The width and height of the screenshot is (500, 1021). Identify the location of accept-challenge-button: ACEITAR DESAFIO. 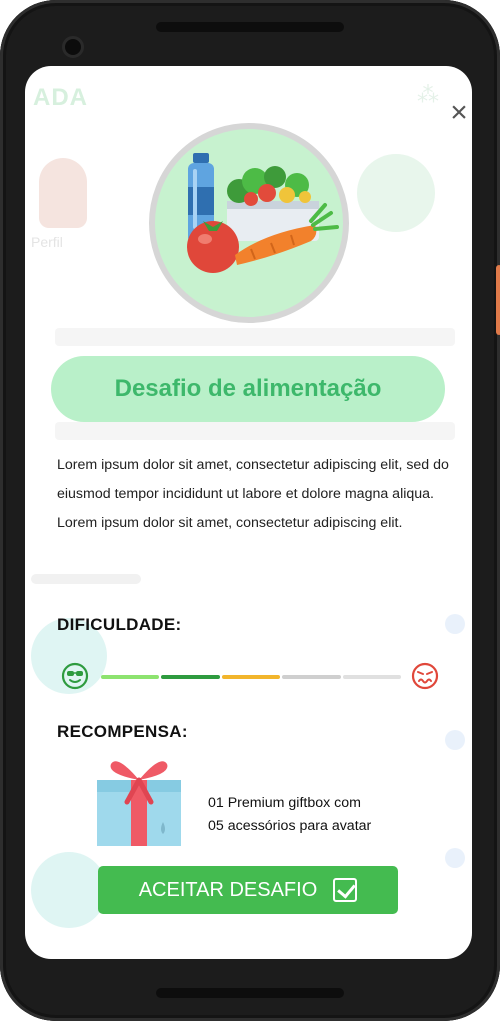
(248, 890).